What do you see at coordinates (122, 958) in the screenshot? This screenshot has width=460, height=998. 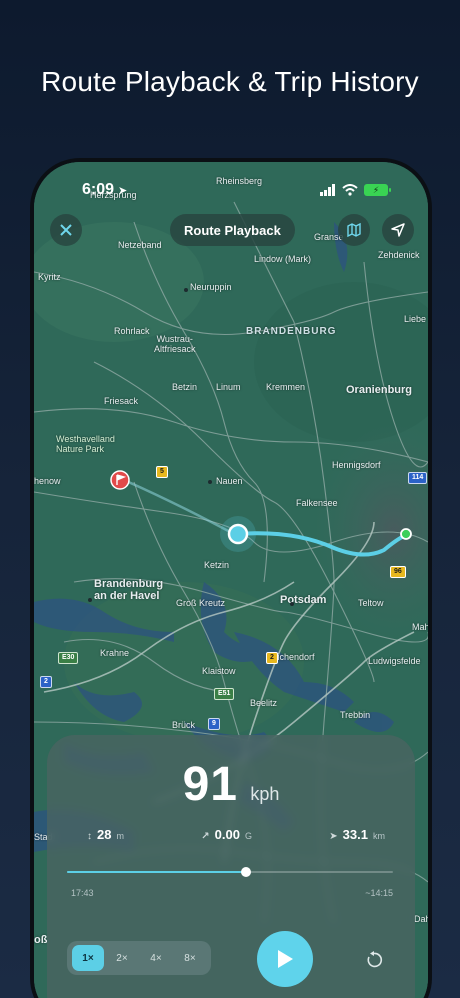 I see `speed-option-2x: 2×` at bounding box center [122, 958].